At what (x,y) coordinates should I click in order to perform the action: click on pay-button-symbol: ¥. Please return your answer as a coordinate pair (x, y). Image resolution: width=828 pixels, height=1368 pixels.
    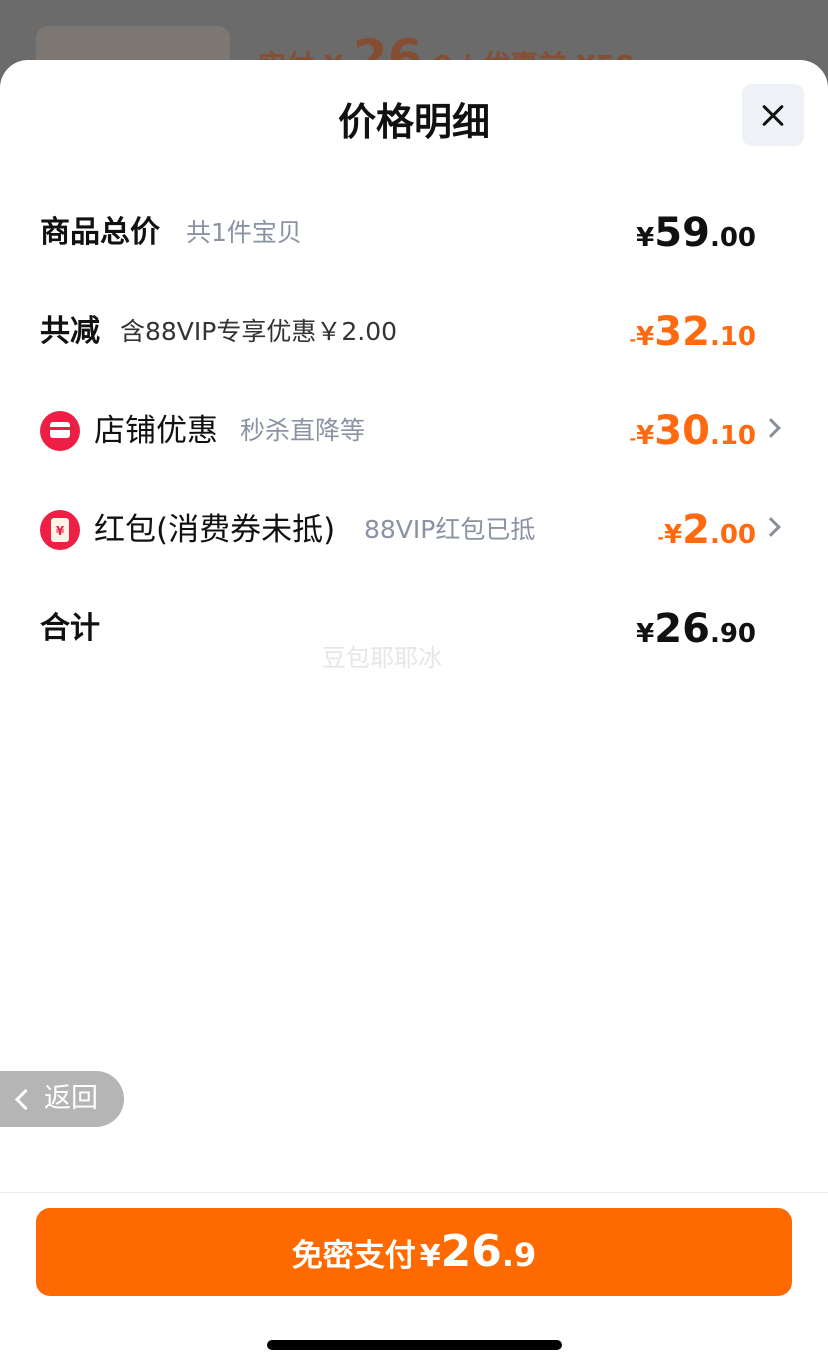
    Looking at the image, I should click on (430, 1256).